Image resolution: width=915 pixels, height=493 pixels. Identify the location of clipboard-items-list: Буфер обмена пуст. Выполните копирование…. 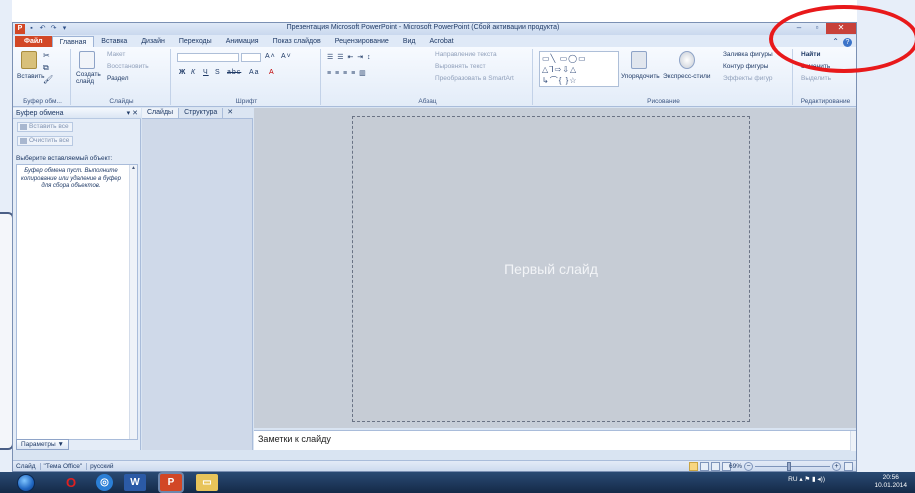
(77, 302).